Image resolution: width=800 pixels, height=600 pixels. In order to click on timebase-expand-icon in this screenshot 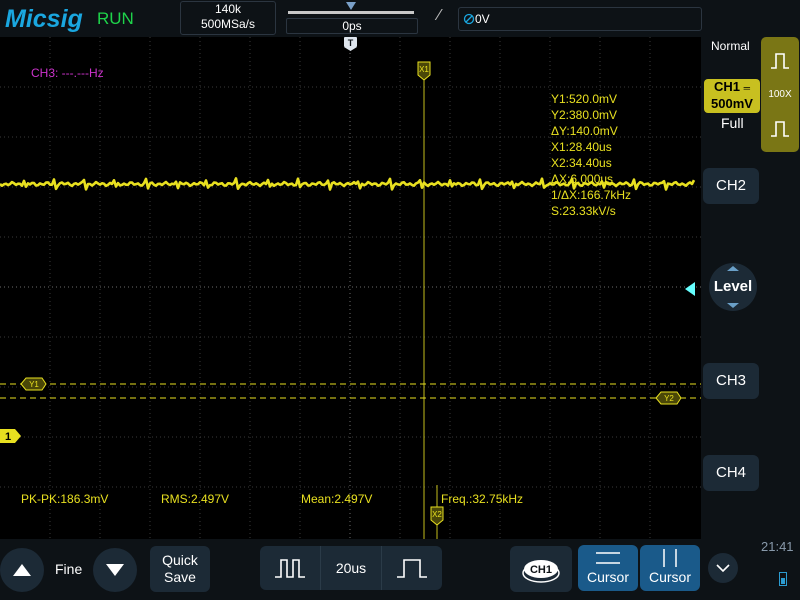, I will do `click(412, 568)`.